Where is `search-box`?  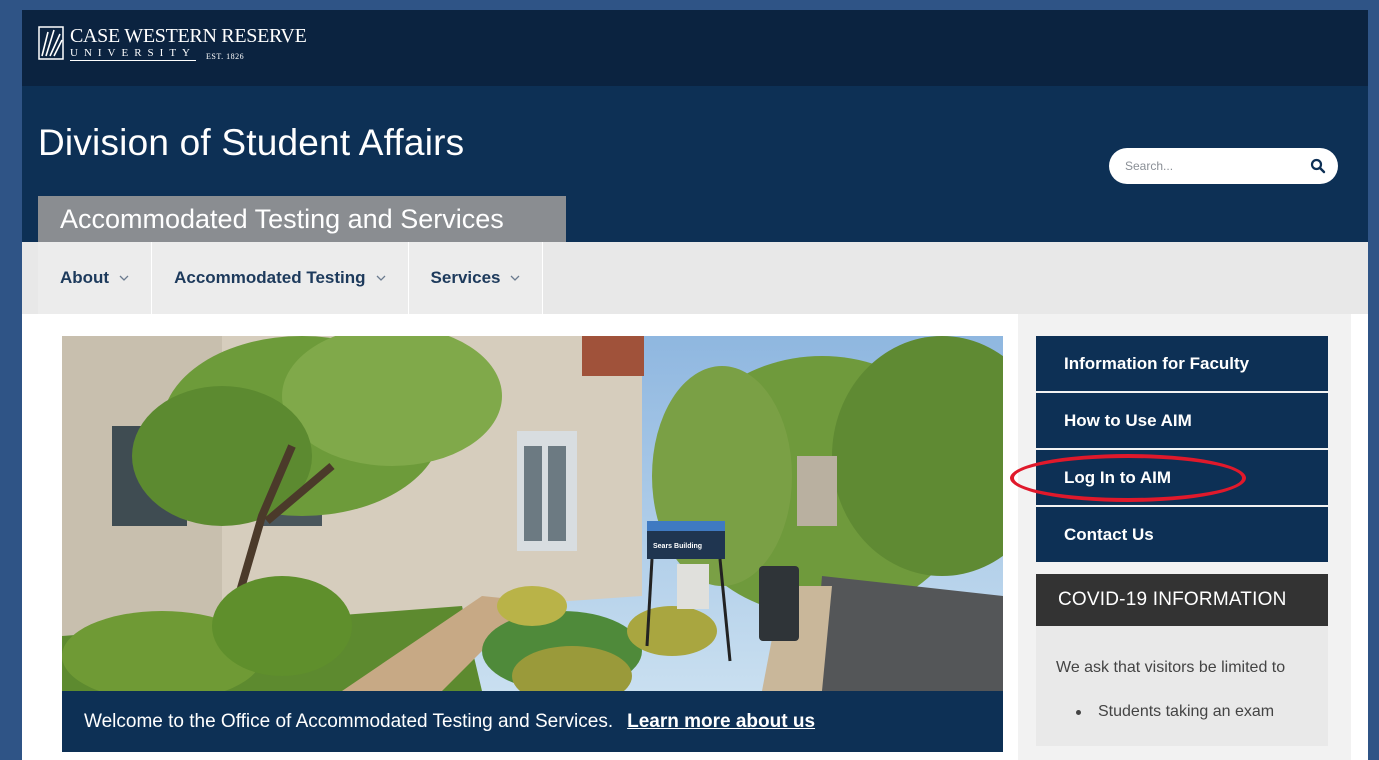
search-box is located at coordinates (1223, 166).